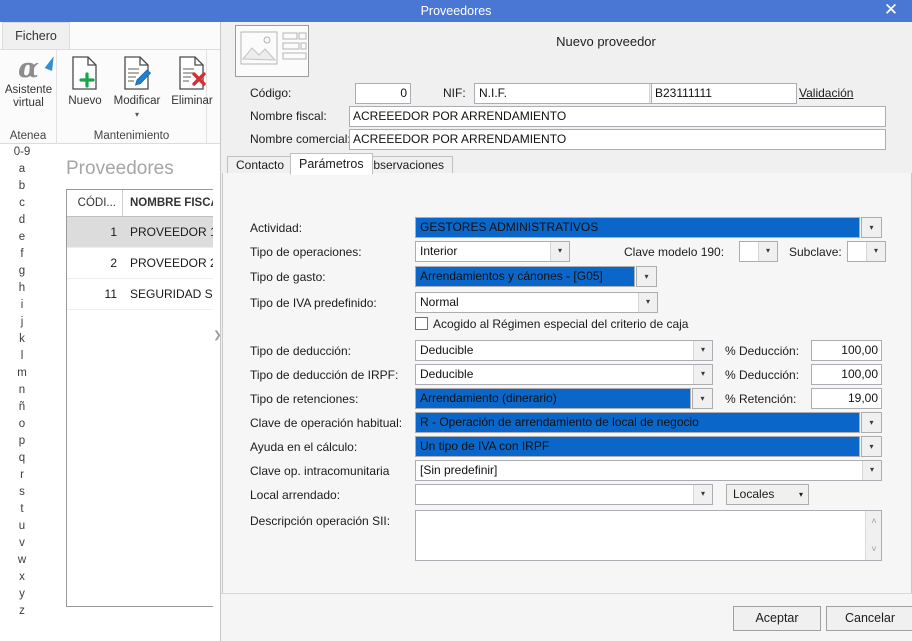  I want to click on cancelar-button: Cancelar, so click(869, 618).